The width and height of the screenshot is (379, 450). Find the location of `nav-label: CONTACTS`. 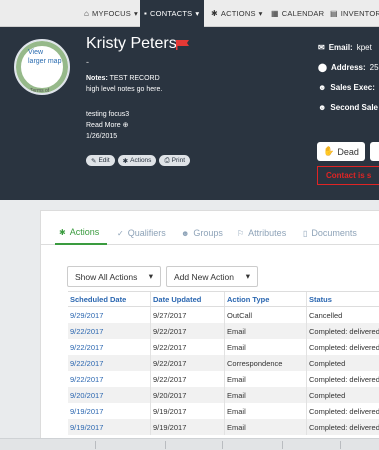

nav-label: CONTACTS is located at coordinates (171, 13).